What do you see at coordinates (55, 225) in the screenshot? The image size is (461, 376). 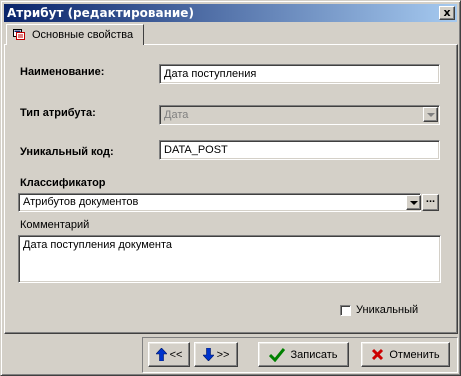 I see `comment-label: Комментарий` at bounding box center [55, 225].